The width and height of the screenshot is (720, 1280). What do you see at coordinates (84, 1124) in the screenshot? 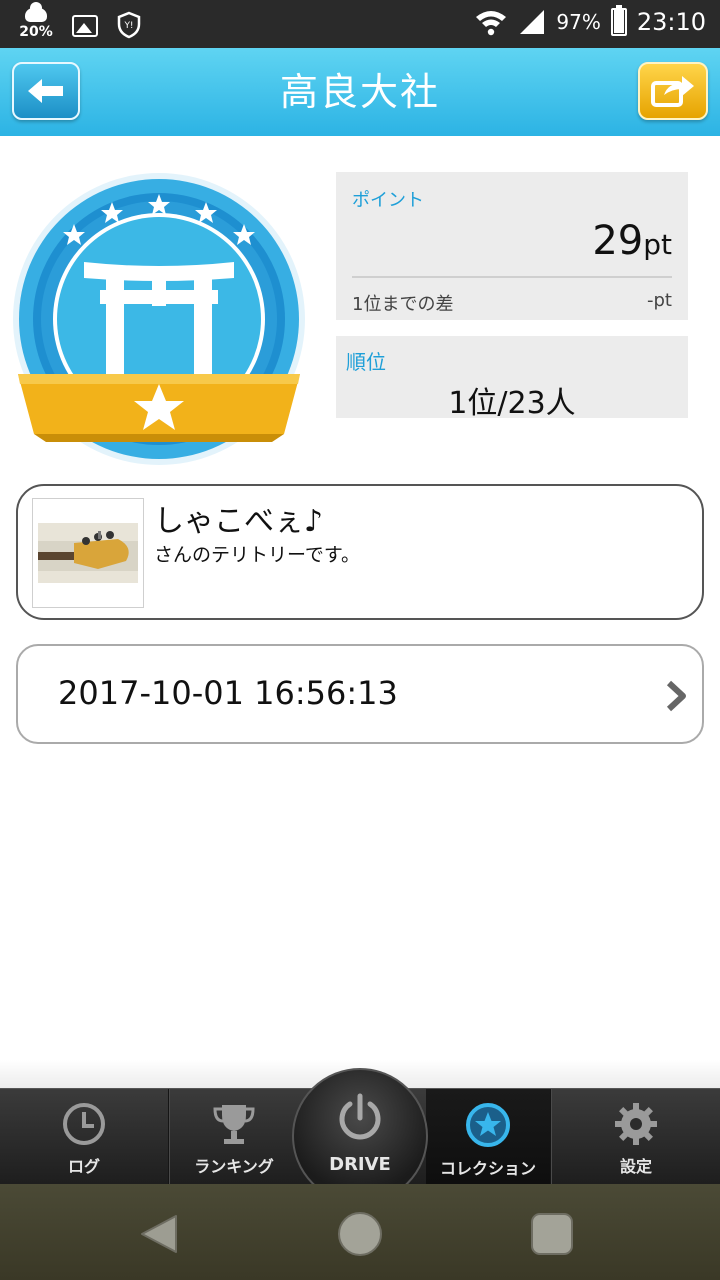
I see `clock-icon` at bounding box center [84, 1124].